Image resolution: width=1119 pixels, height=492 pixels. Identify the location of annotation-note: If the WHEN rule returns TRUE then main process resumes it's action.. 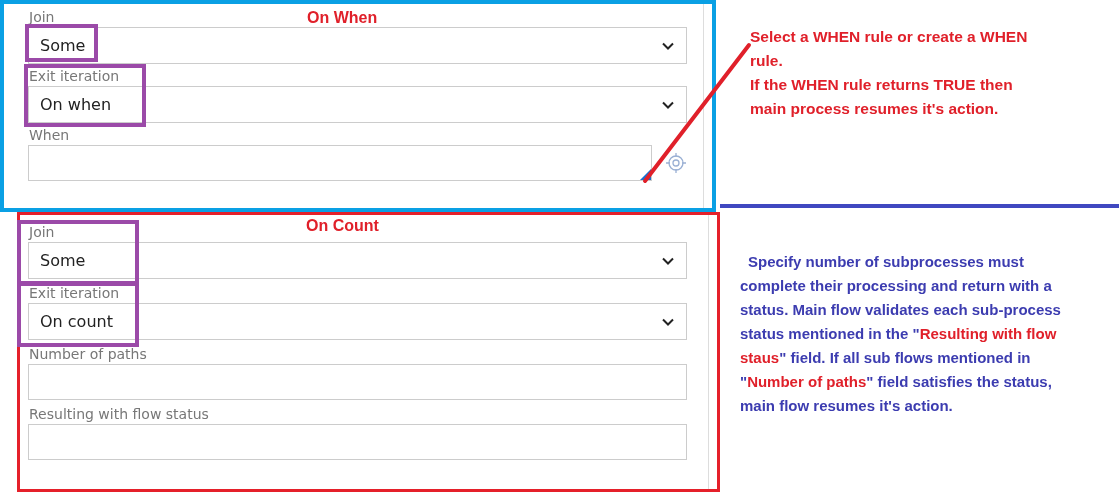
(882, 97).